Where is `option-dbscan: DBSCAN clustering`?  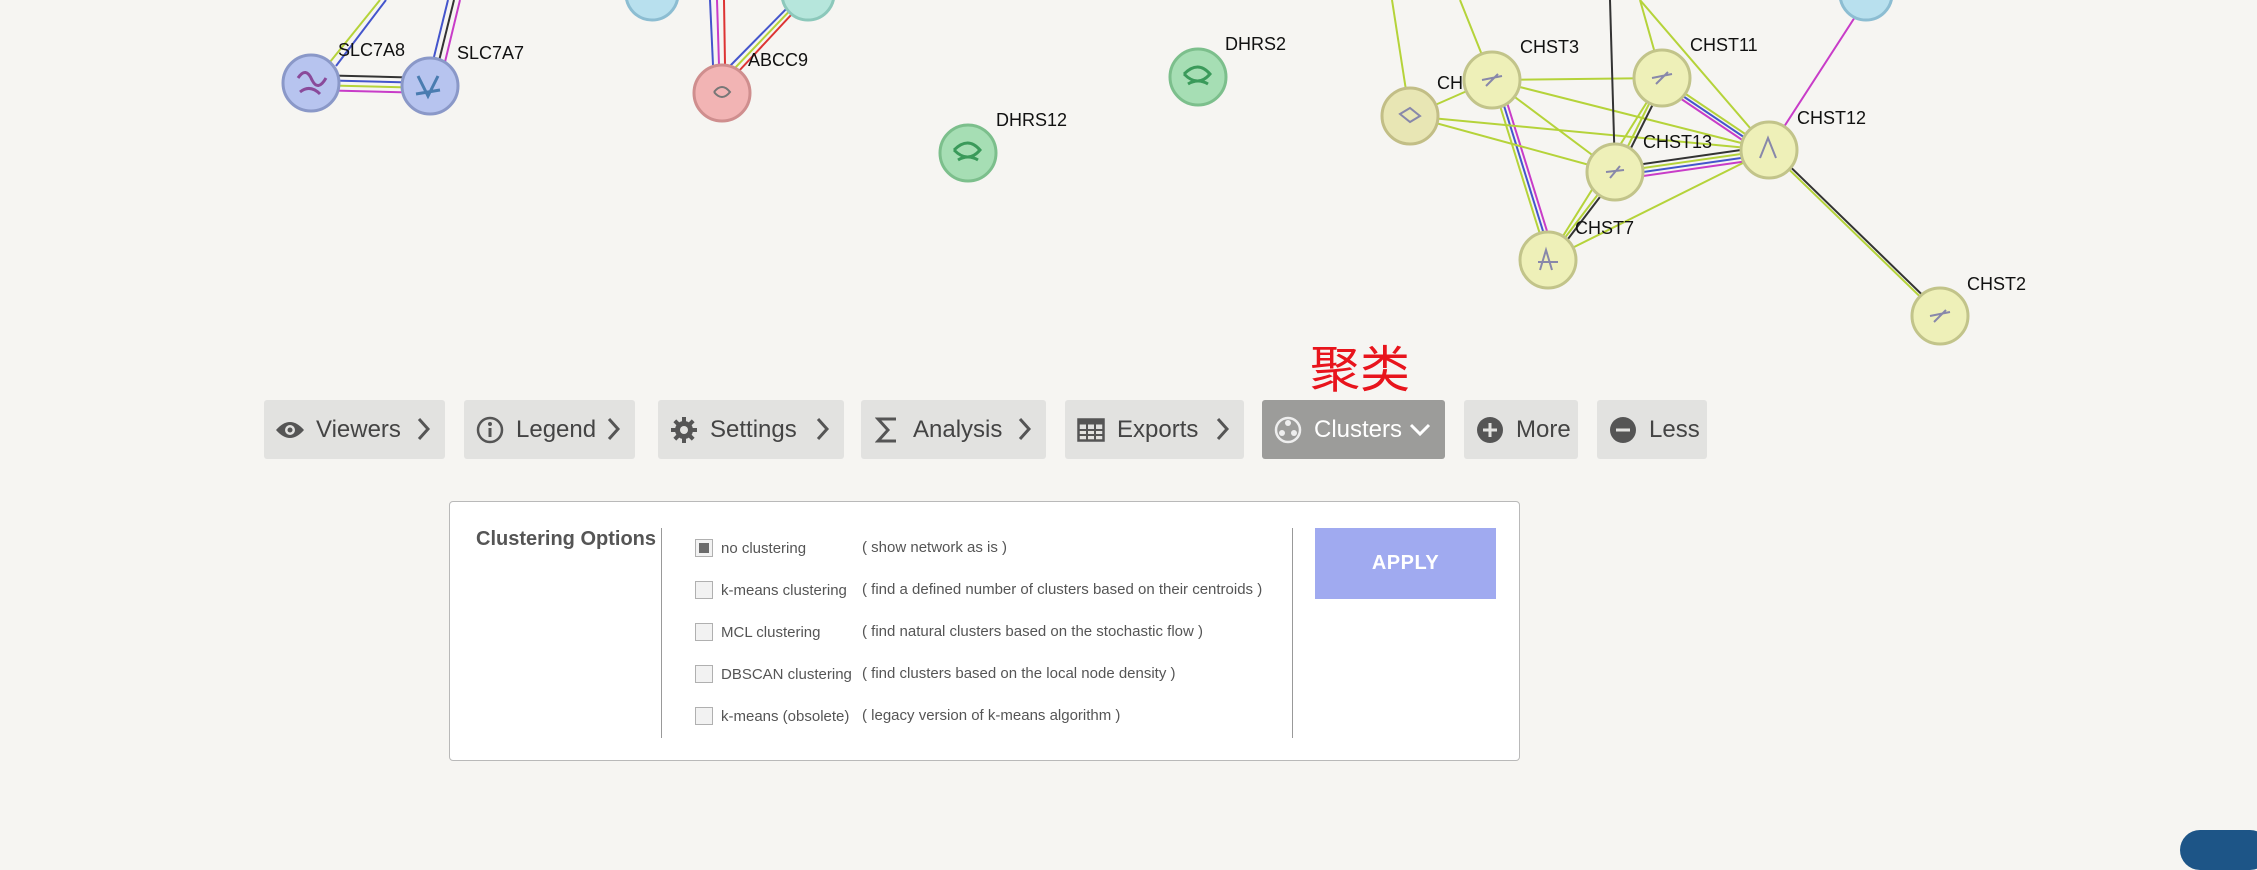 option-dbscan: DBSCAN clustering is located at coordinates (773, 674).